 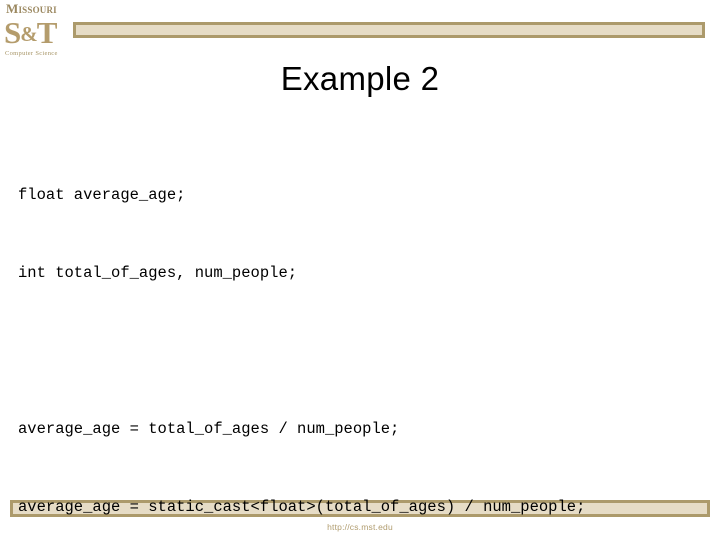 I want to click on logo-letter-t: T, so click(x=47, y=32).